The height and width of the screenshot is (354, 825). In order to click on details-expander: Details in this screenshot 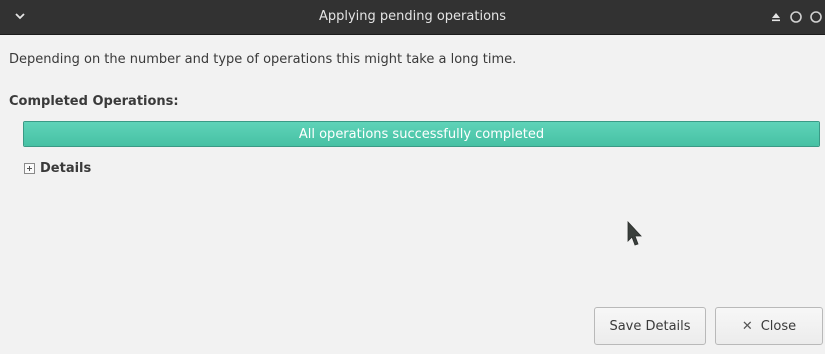, I will do `click(57, 168)`.